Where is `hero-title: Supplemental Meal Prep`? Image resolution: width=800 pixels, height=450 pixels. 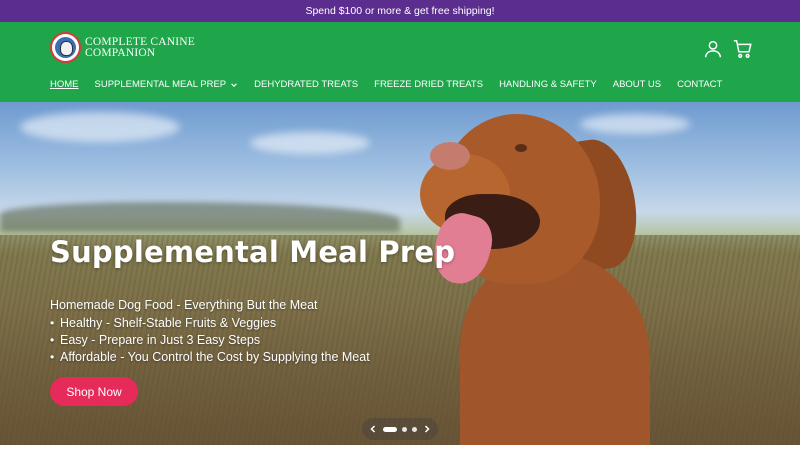
hero-title: Supplemental Meal Prep is located at coordinates (253, 252).